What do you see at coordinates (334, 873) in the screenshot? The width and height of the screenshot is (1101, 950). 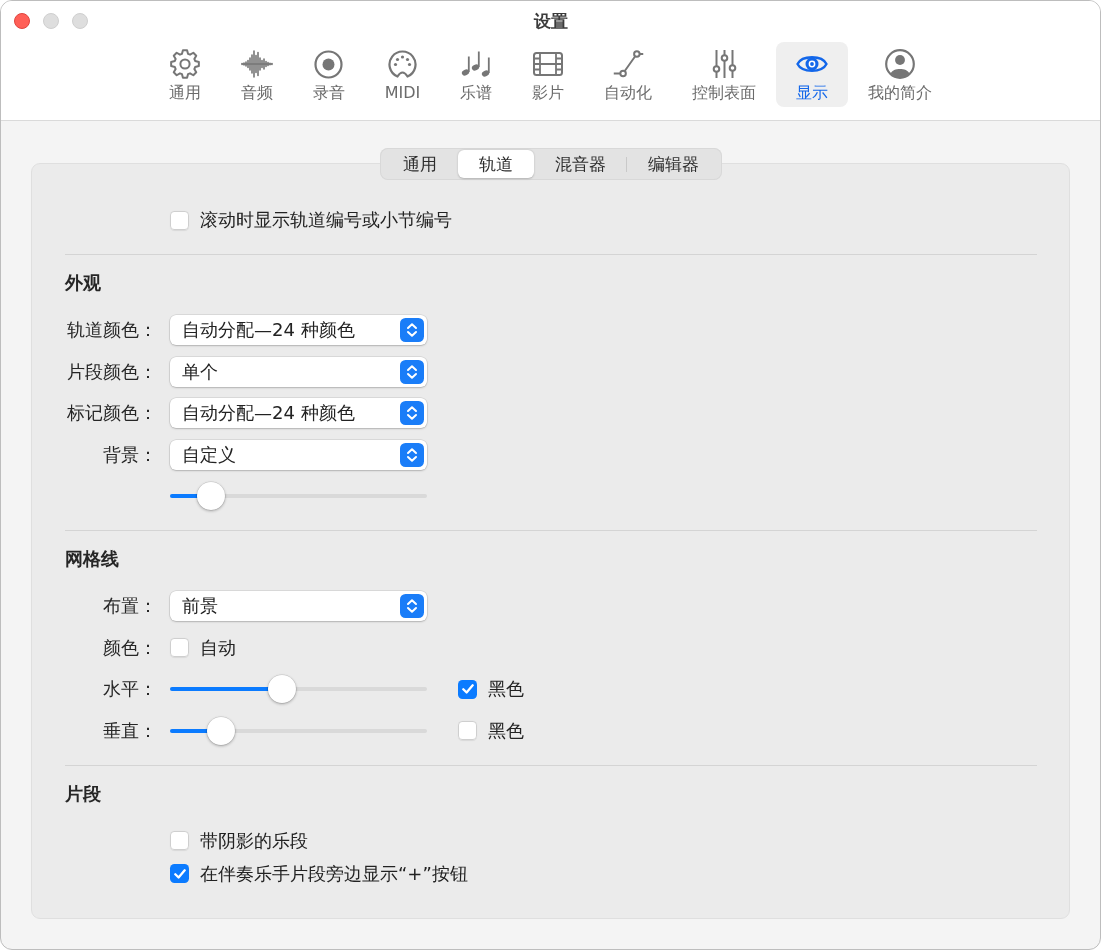 I see `checkbox-label: 在伴奏乐手片段旁边显示“+”按钮` at bounding box center [334, 873].